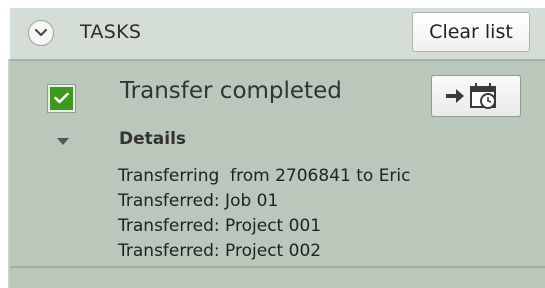  I want to click on open-task-button, so click(476, 96).